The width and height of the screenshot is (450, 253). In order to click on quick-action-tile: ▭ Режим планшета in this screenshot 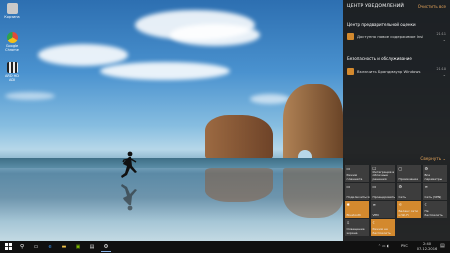, I will do `click(357, 173)`.